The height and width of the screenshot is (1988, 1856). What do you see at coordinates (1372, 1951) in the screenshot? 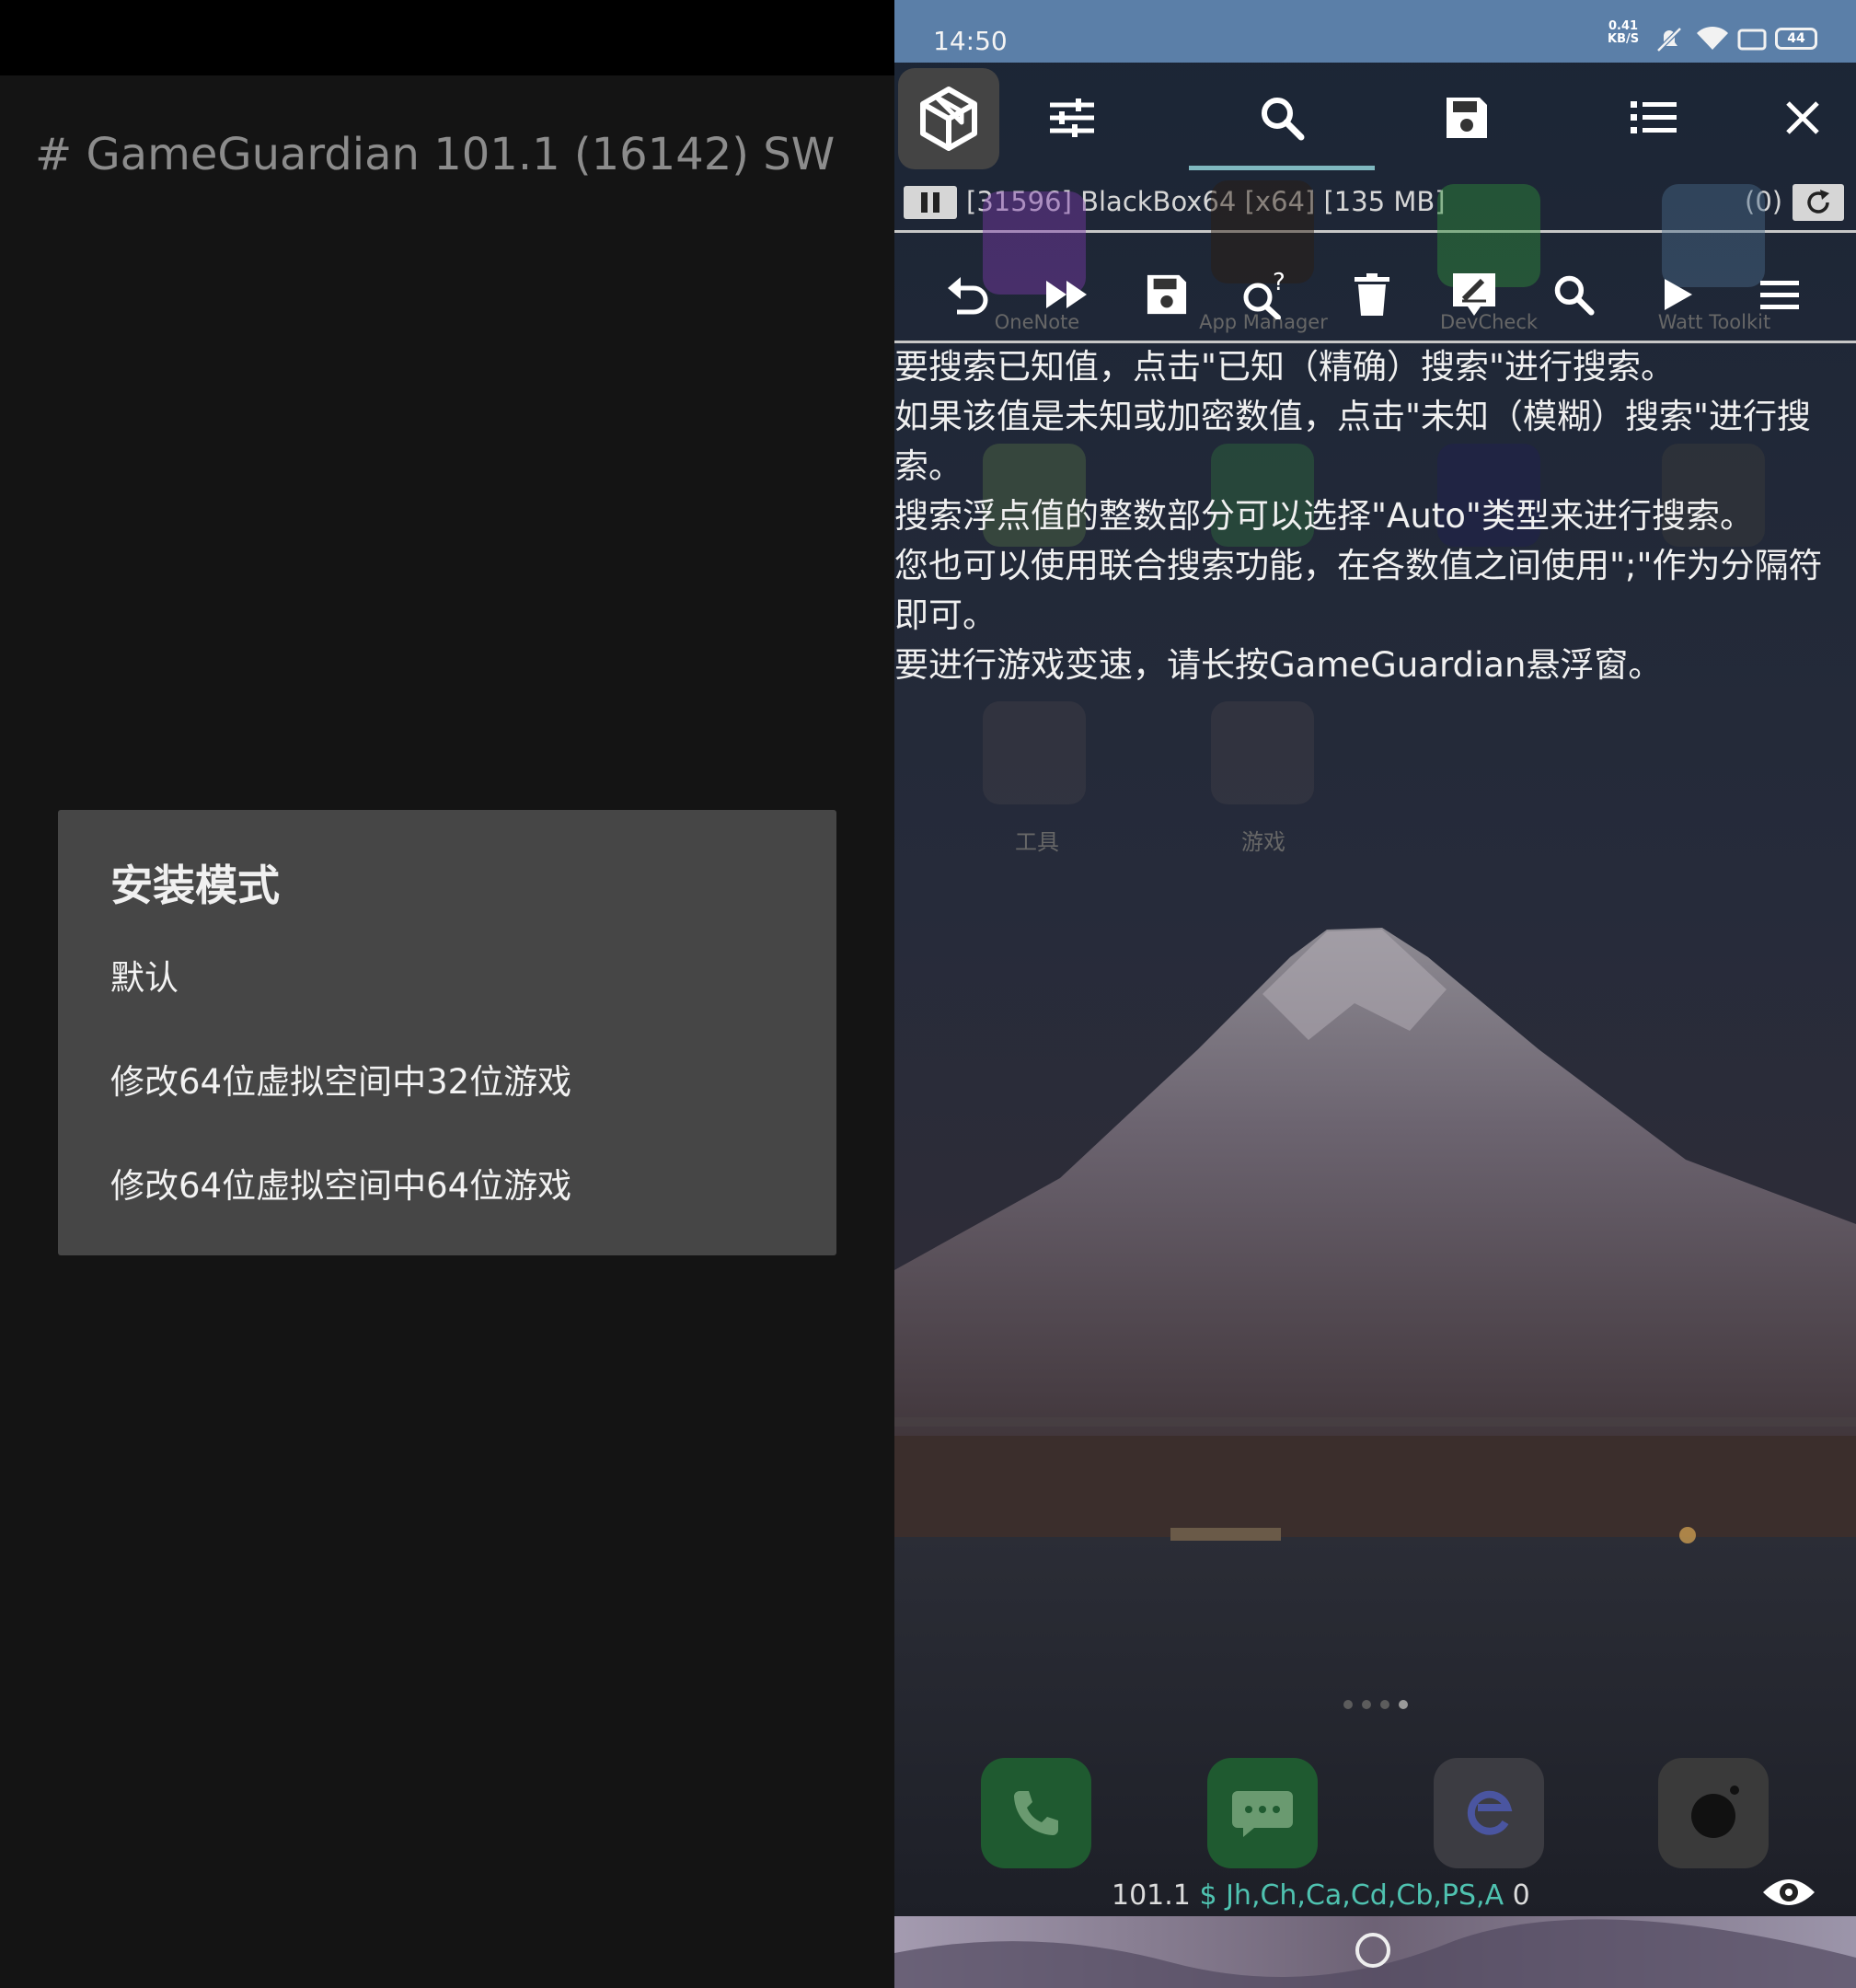
I see `home-button` at bounding box center [1372, 1951].